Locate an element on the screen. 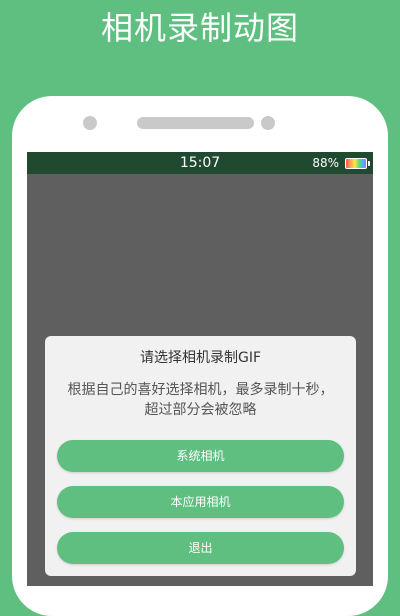  dialog-message: 根据自己的喜好选择相机，最多录制十秒，超过部分会被忽略 is located at coordinates (200, 400).